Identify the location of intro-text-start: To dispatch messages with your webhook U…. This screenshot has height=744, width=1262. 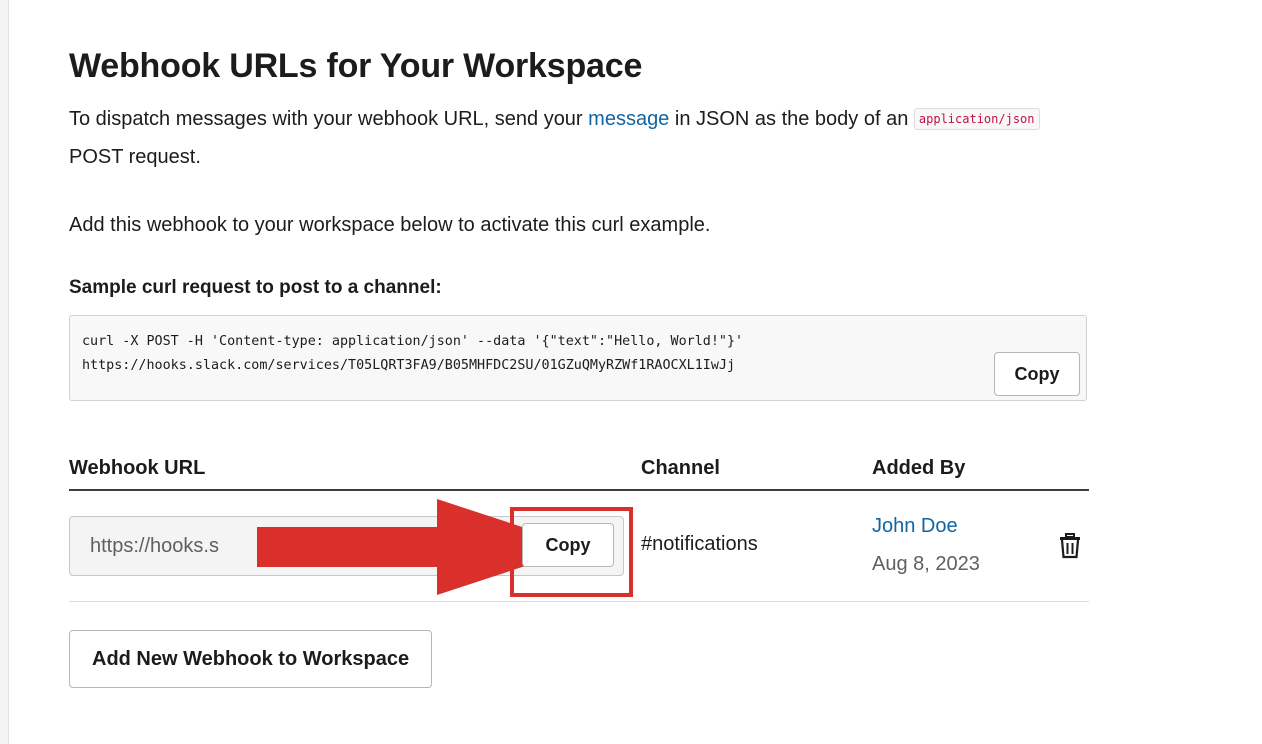
(329, 119).